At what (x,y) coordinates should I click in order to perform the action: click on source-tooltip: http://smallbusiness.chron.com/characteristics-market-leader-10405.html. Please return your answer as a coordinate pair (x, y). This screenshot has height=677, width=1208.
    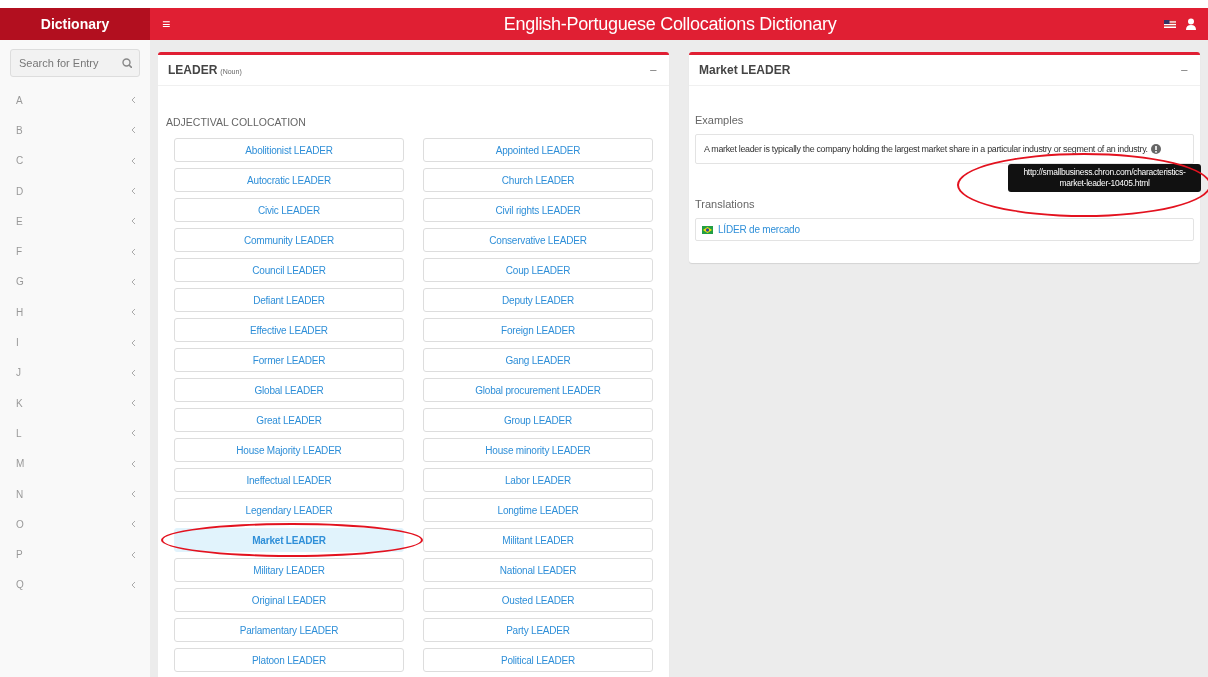
    Looking at the image, I should click on (1104, 178).